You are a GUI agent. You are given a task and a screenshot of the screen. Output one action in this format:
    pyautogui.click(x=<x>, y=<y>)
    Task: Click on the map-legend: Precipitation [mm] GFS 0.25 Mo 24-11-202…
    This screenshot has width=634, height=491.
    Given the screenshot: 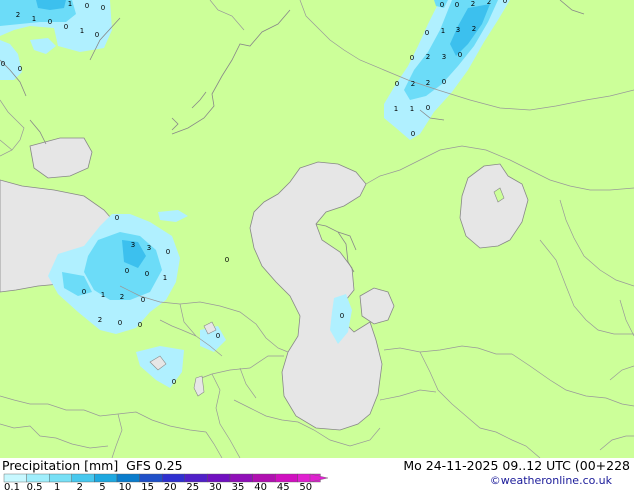 What is the action you would take?
    pyautogui.click(x=317, y=474)
    